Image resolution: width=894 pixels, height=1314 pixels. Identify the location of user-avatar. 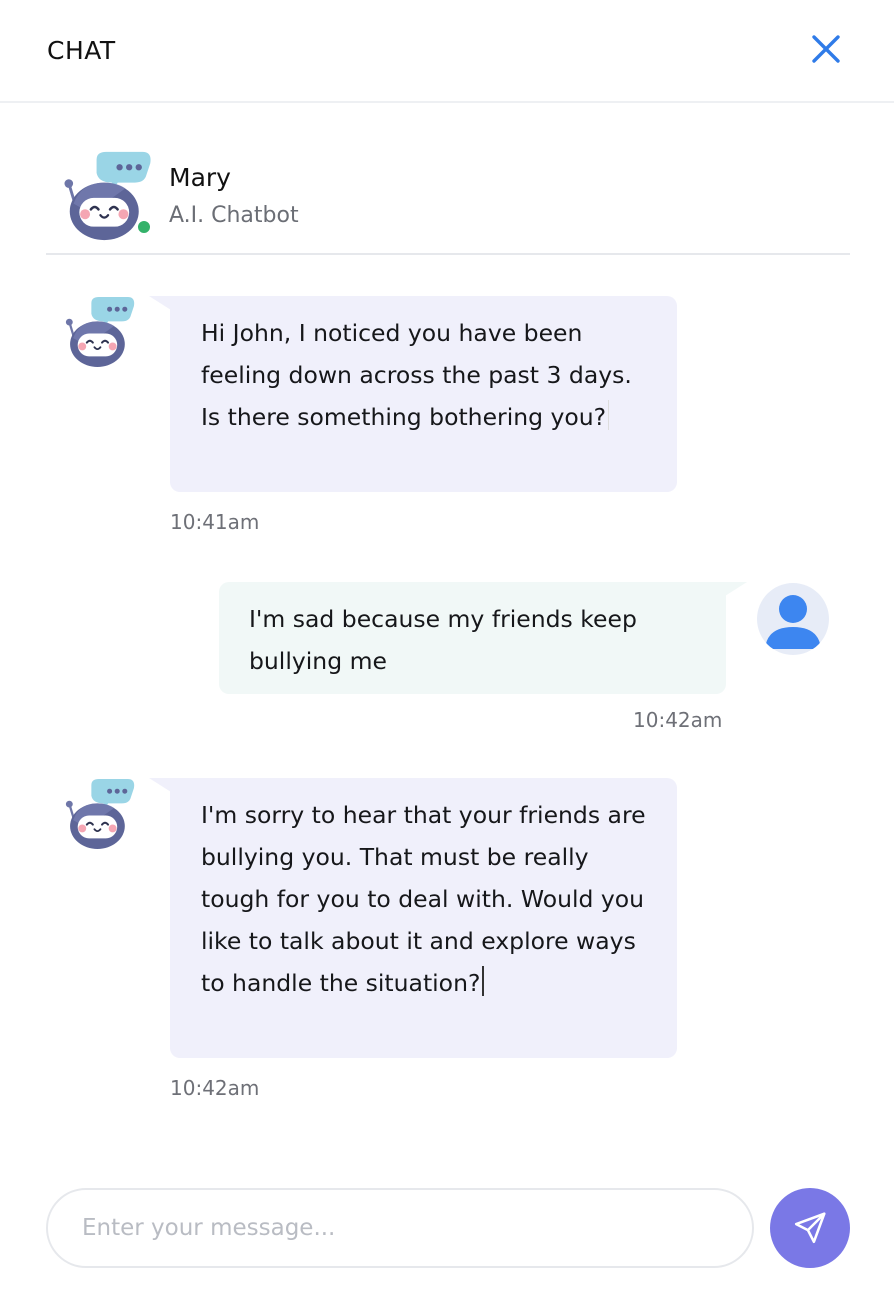
(793, 619).